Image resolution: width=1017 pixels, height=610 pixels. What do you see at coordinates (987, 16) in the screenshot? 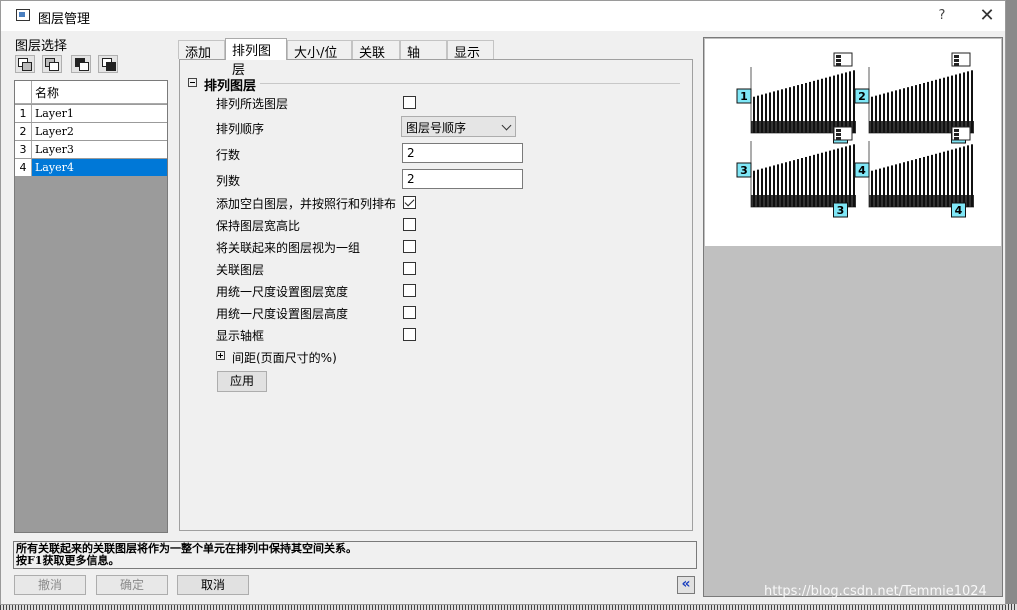
I see `close-button: ✕` at bounding box center [987, 16].